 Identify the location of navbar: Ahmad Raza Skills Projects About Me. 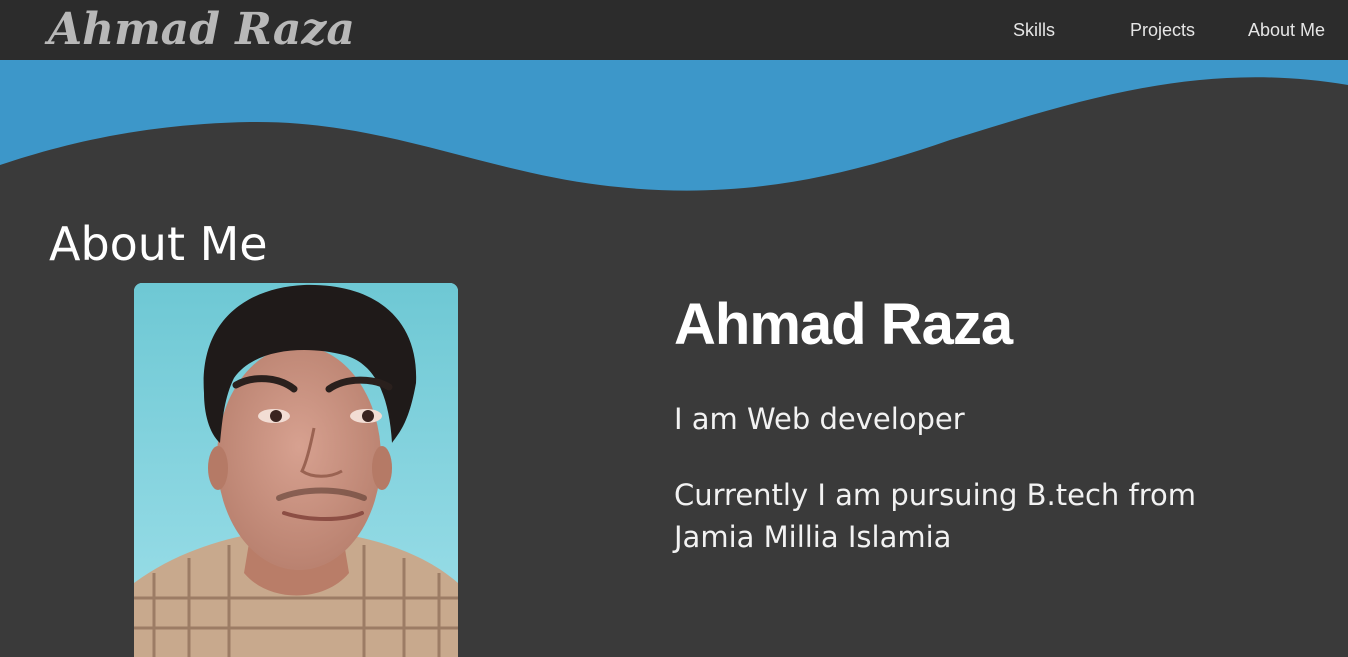
(674, 30).